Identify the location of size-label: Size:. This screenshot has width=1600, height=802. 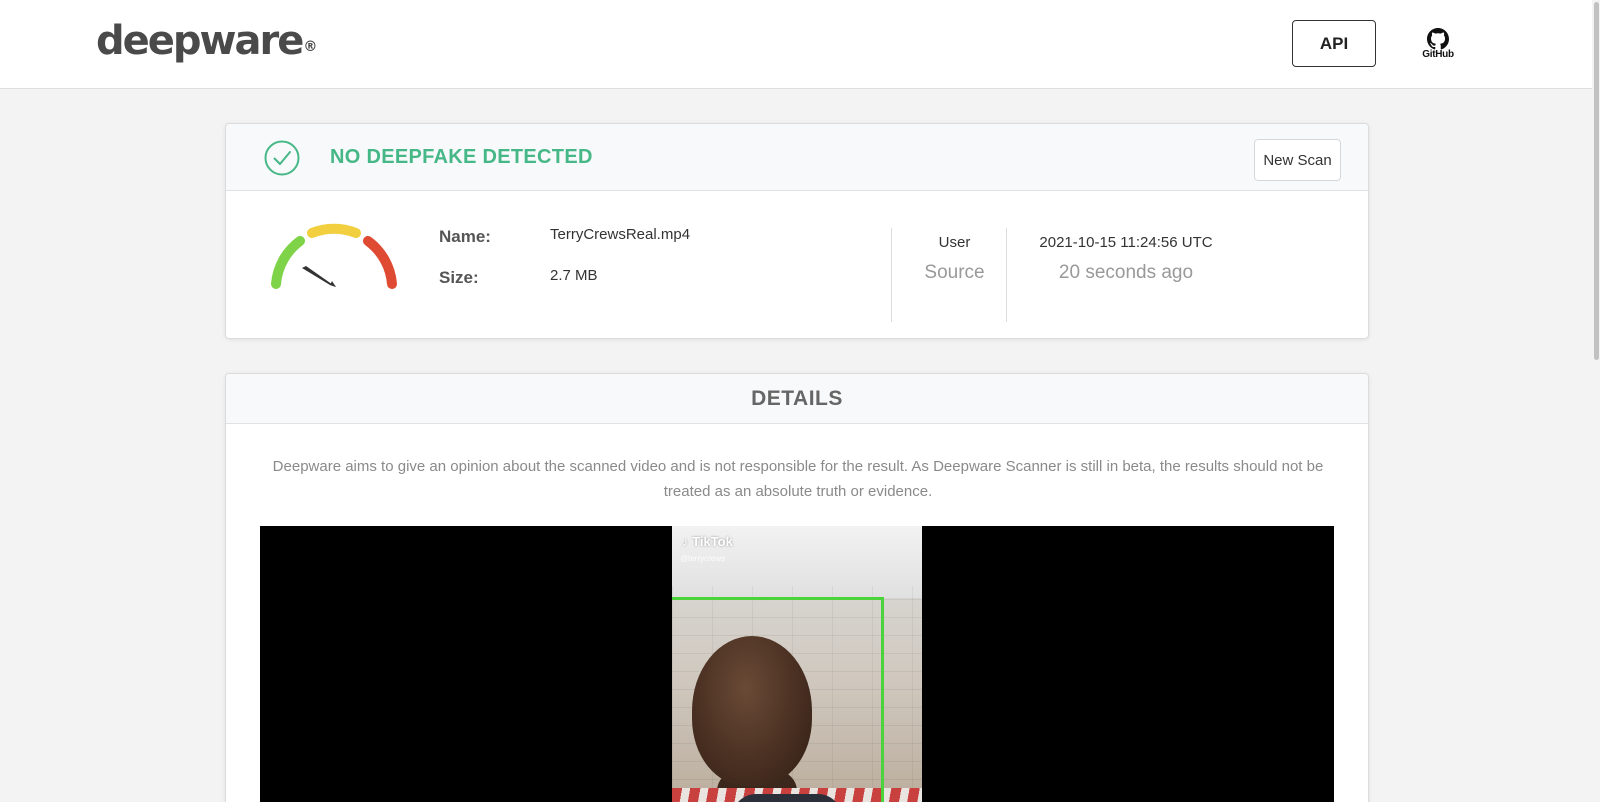
(459, 277).